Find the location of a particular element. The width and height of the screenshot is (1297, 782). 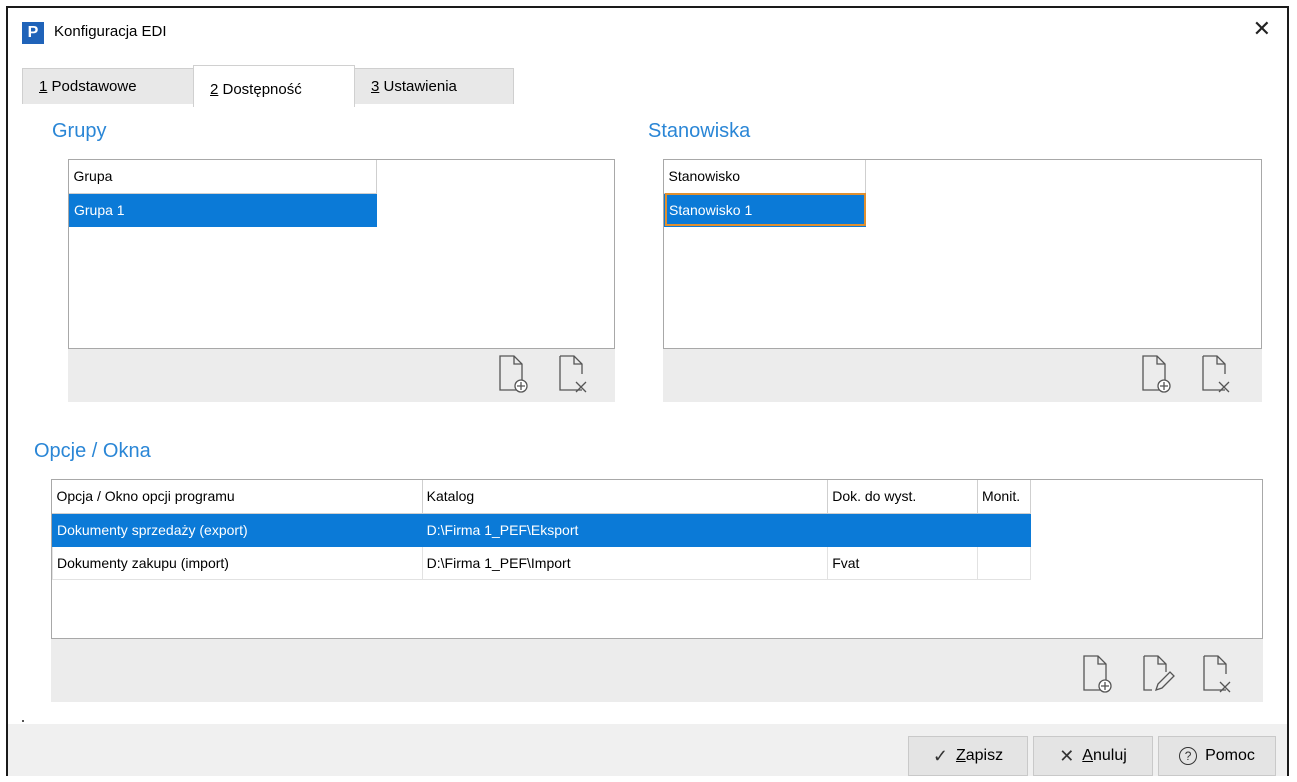

cell-option: Dokumenty sprzedaży (export) is located at coordinates (237, 529).